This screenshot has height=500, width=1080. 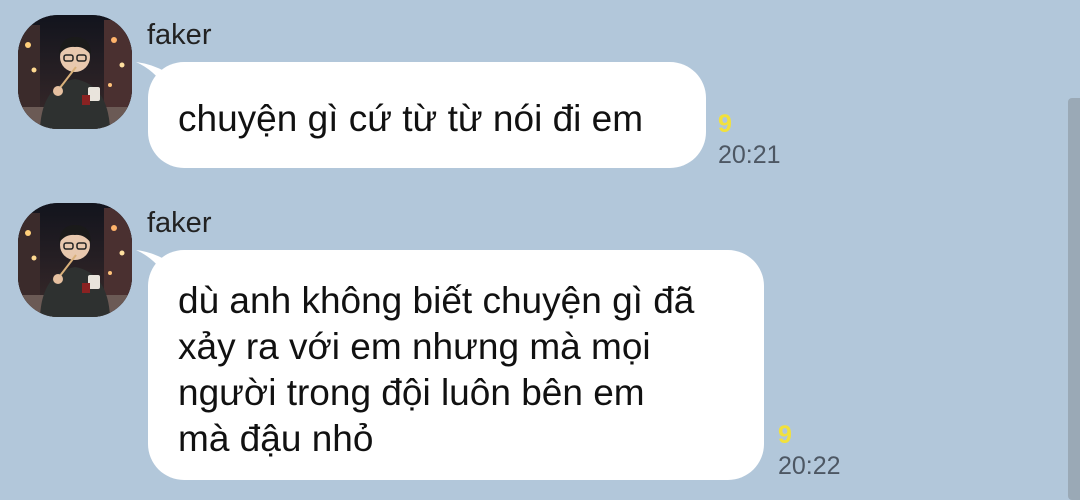 I want to click on timestamp: 20:21, so click(x=749, y=155).